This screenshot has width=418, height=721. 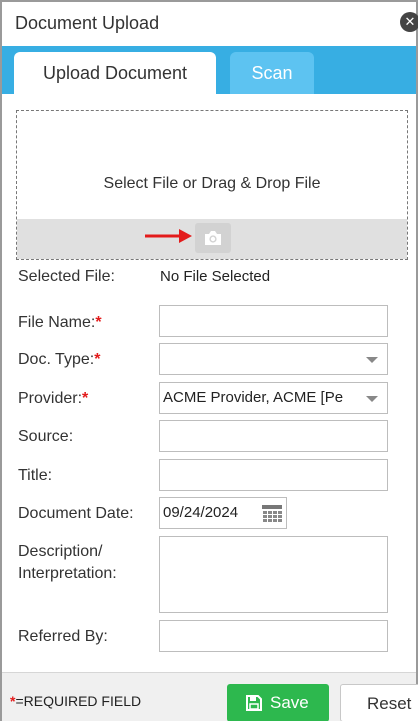 What do you see at coordinates (253, 397) in the screenshot?
I see `provider-value: ACME Provider, ACME [Pe` at bounding box center [253, 397].